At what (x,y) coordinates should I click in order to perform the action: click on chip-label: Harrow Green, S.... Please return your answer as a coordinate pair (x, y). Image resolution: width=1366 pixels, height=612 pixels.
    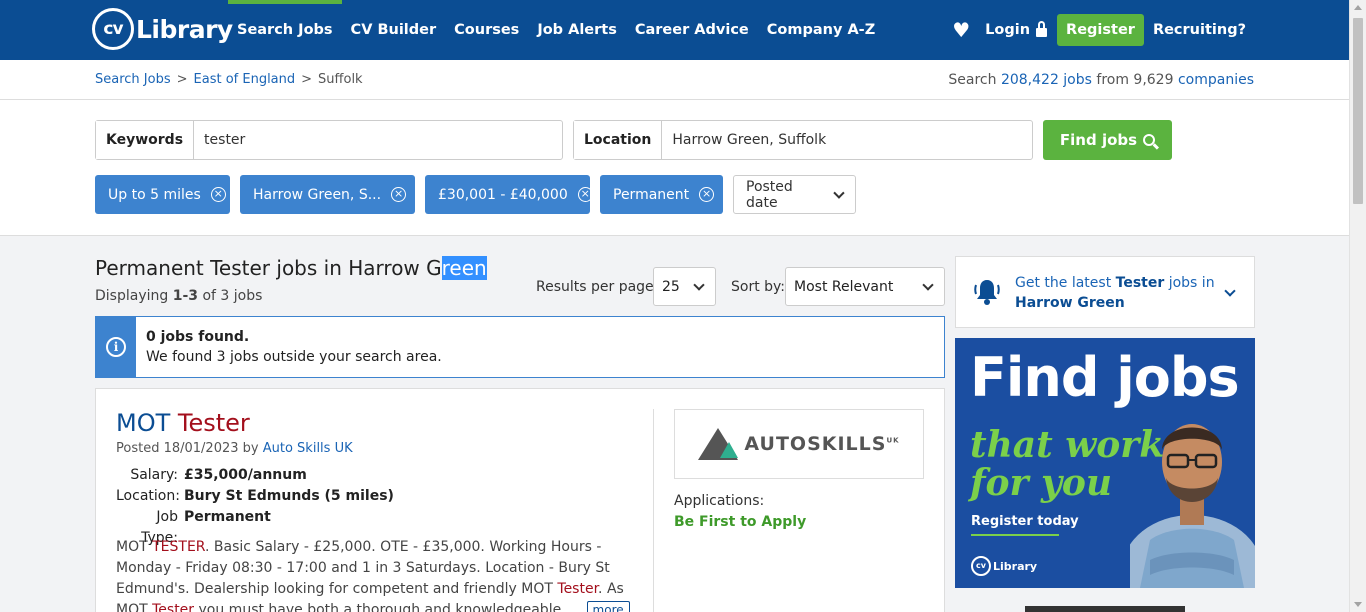
    Looking at the image, I should click on (317, 194).